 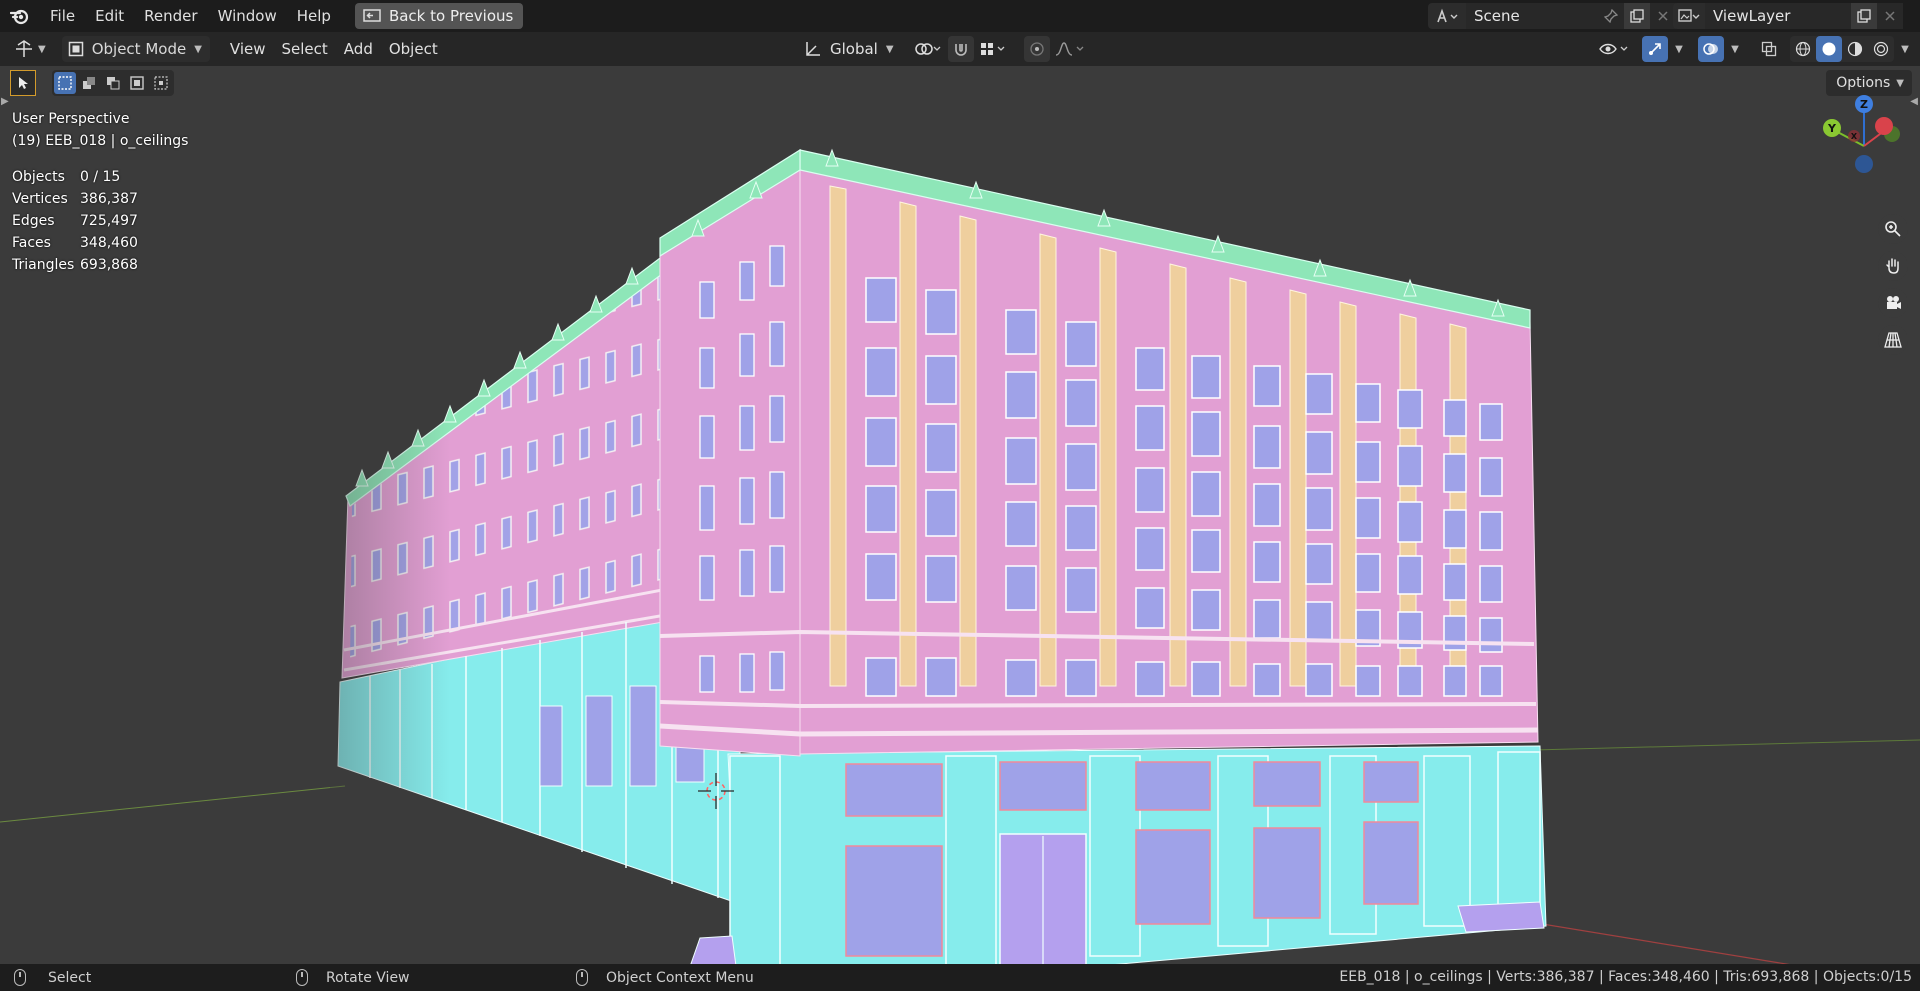 I want to click on stat-value: 348,460, so click(x=109, y=243).